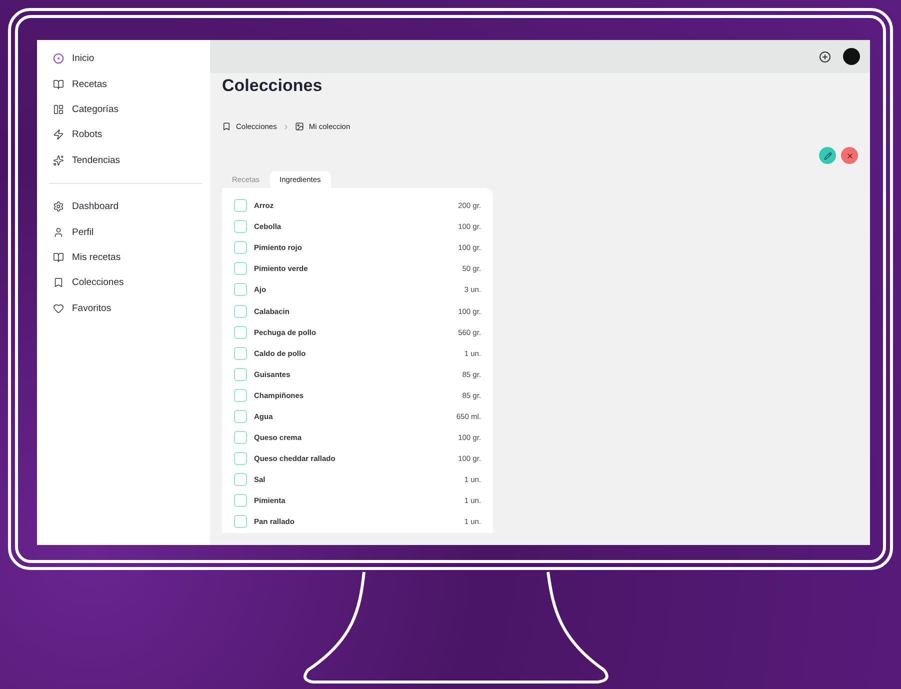  I want to click on sidebar-item: Tendencias, so click(125, 160).